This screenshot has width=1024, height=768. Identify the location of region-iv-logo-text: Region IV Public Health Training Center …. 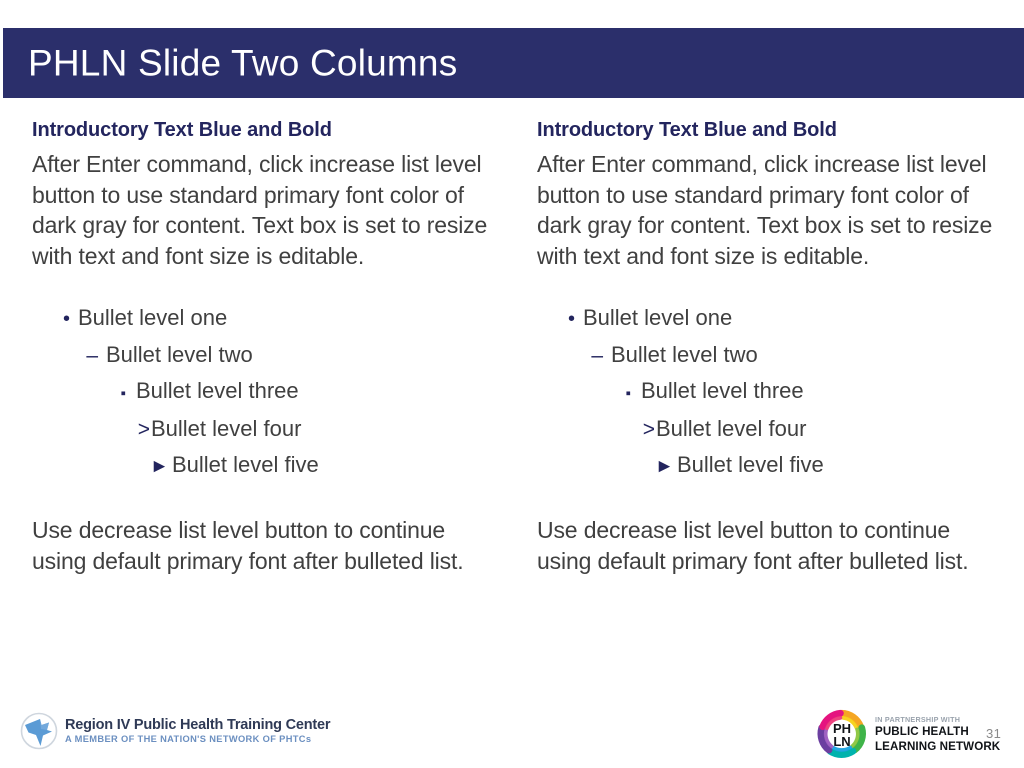
(198, 730).